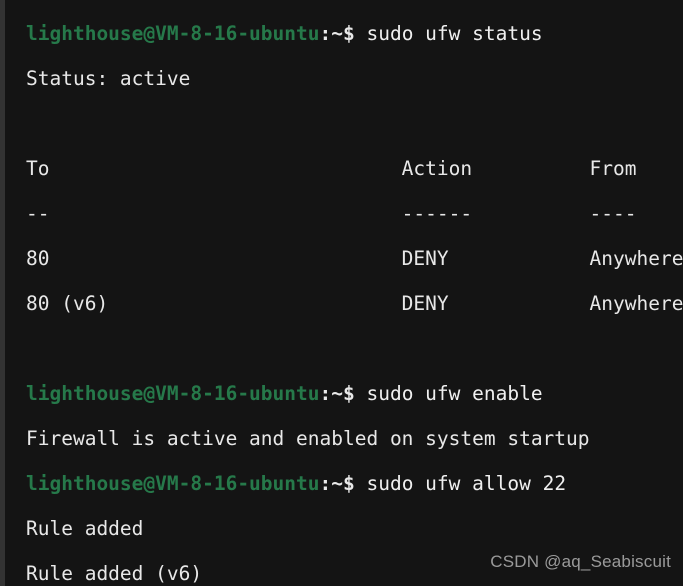 The image size is (683, 586). What do you see at coordinates (85, 528) in the screenshot?
I see `output-rule-added: Rule added` at bounding box center [85, 528].